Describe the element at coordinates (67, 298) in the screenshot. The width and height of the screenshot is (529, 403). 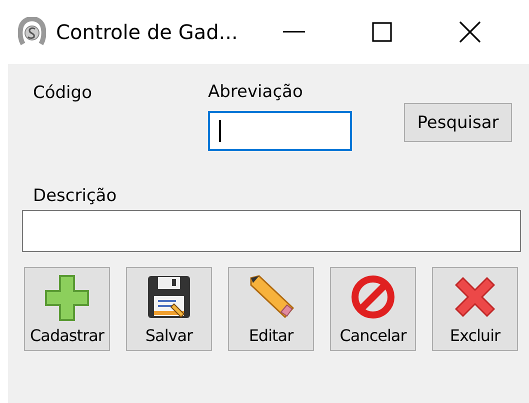
I see `plus-icon` at that location.